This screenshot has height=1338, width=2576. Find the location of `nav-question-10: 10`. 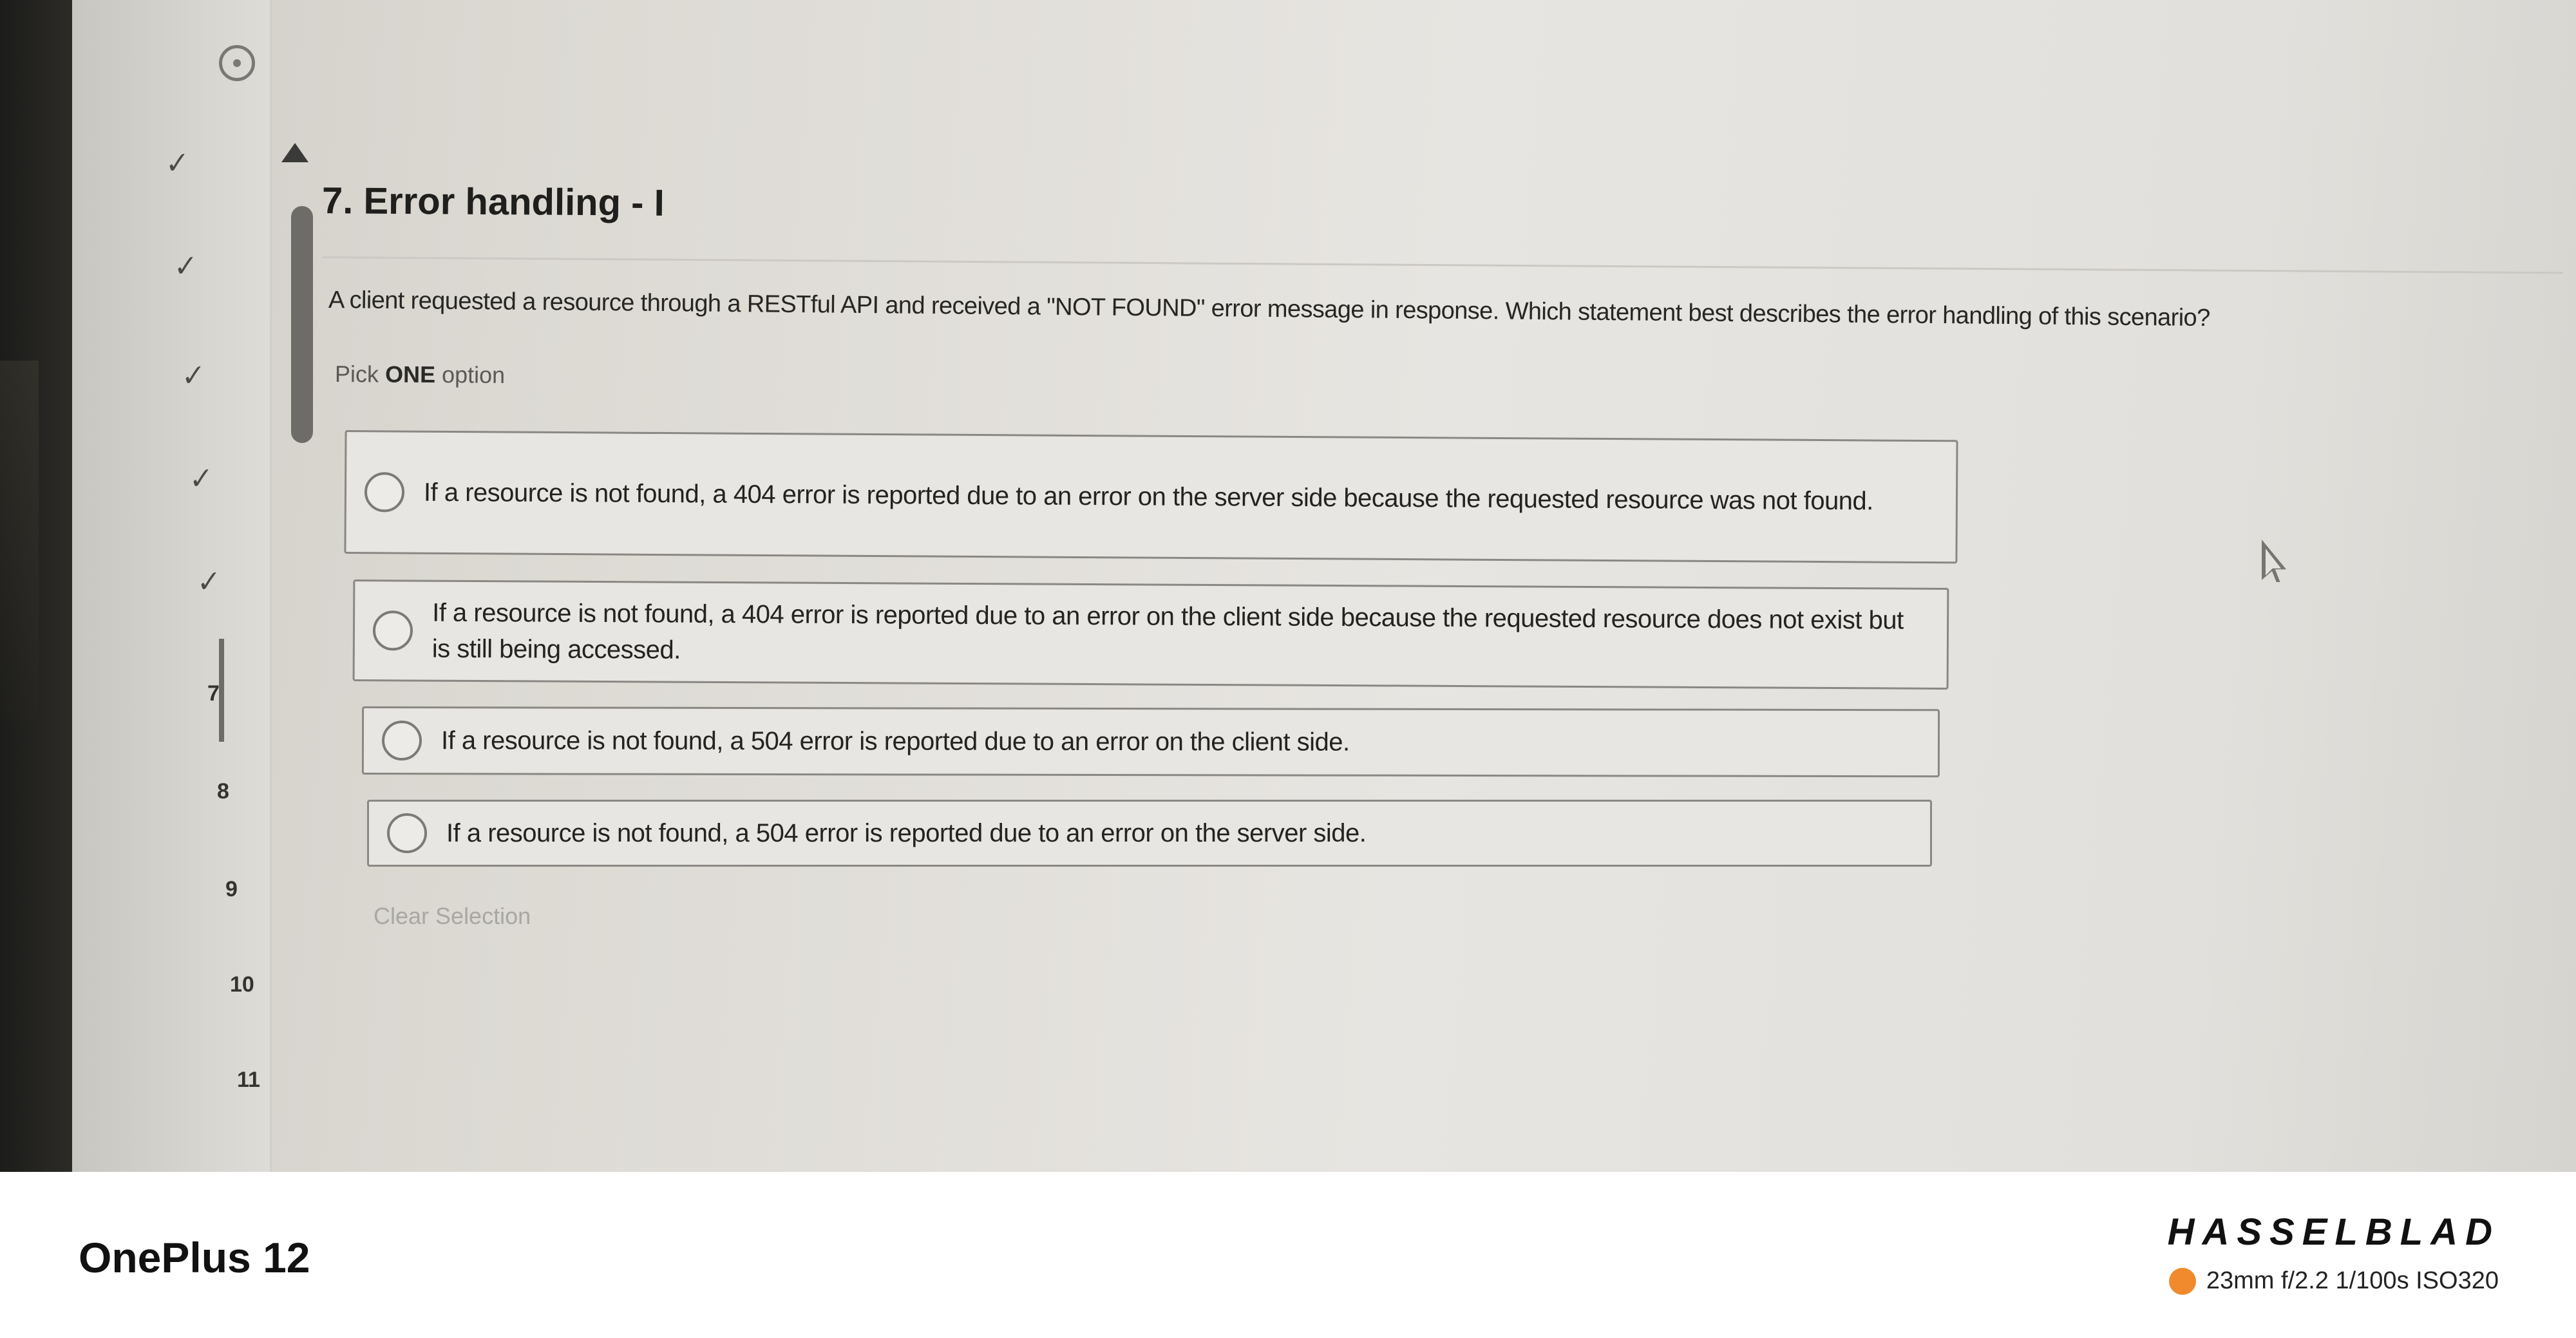

nav-question-10: 10 is located at coordinates (242, 984).